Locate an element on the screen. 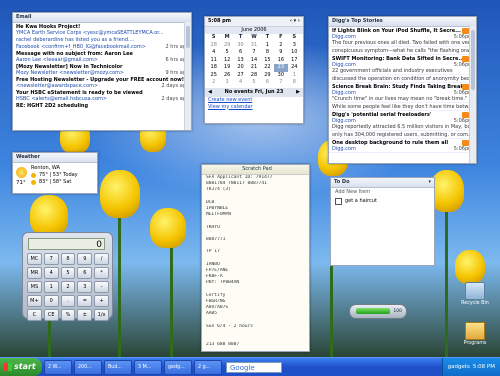  create-event-link: Create new event is located at coordinates (254, 100).